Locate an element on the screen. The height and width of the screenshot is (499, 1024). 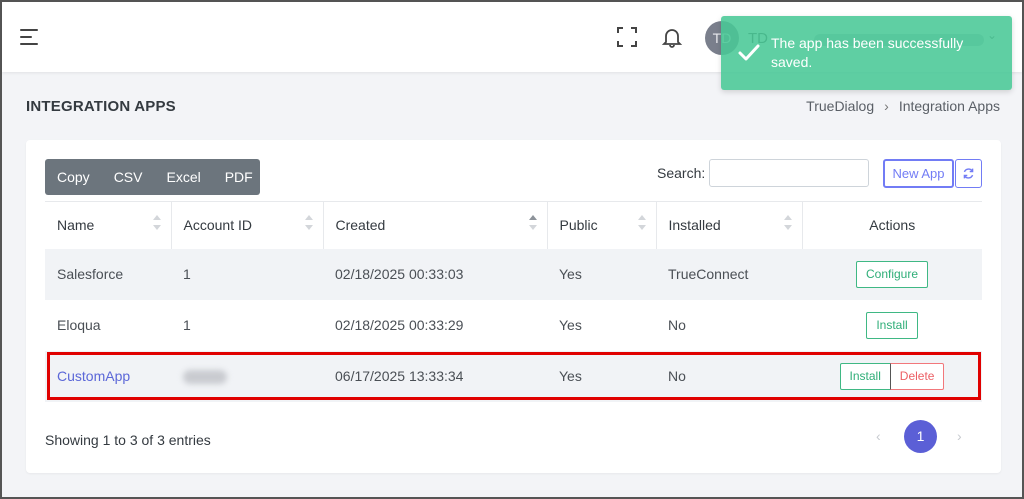
delete-button: Delete is located at coordinates (917, 376).